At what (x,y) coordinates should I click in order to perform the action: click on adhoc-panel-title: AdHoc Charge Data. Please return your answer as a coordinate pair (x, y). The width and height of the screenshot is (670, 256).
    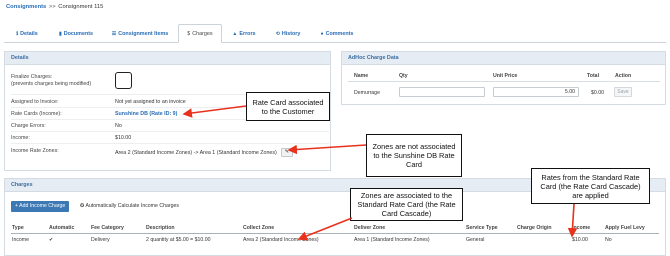
    Looking at the image, I should click on (503, 58).